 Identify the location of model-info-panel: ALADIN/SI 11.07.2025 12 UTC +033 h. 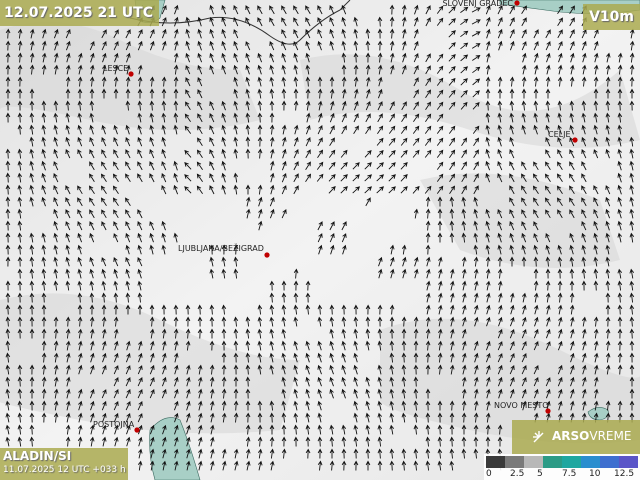
(64, 464).